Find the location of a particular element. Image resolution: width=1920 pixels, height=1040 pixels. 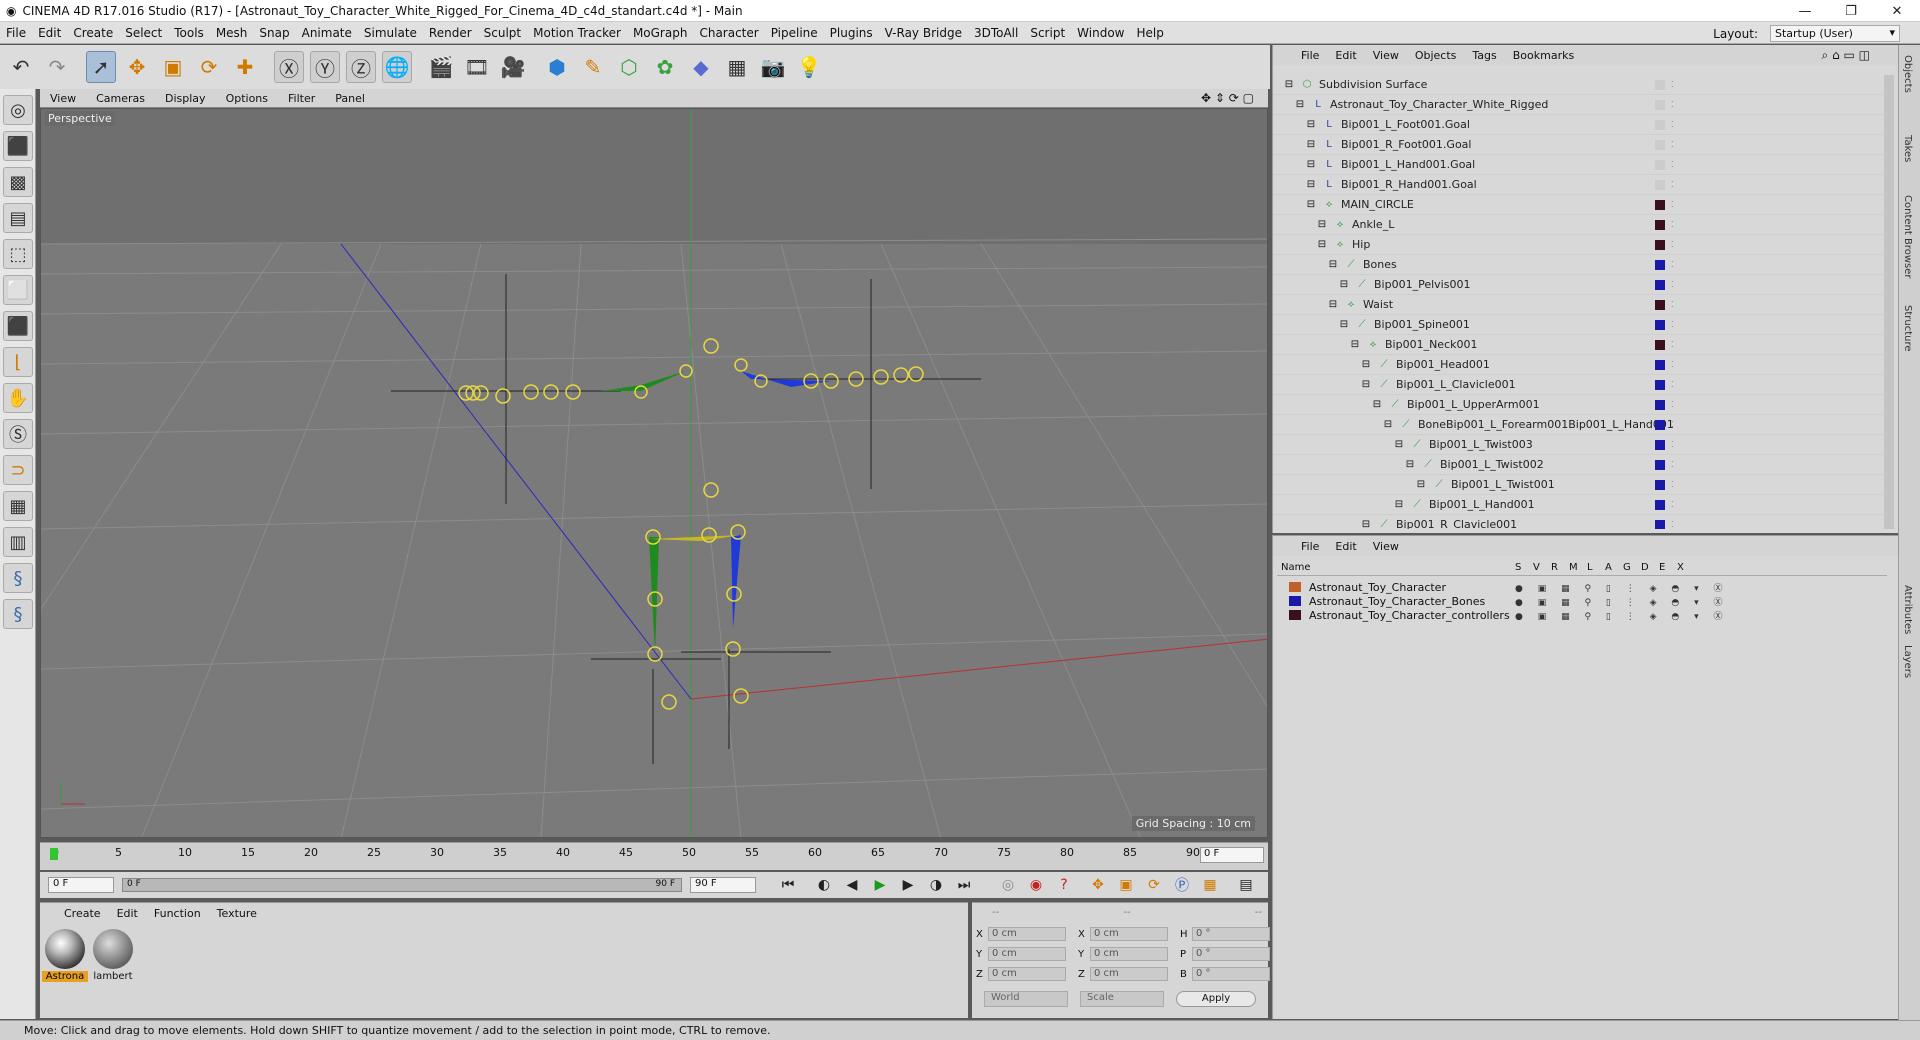

autokey-icon: ◉ is located at coordinates (1036, 885).